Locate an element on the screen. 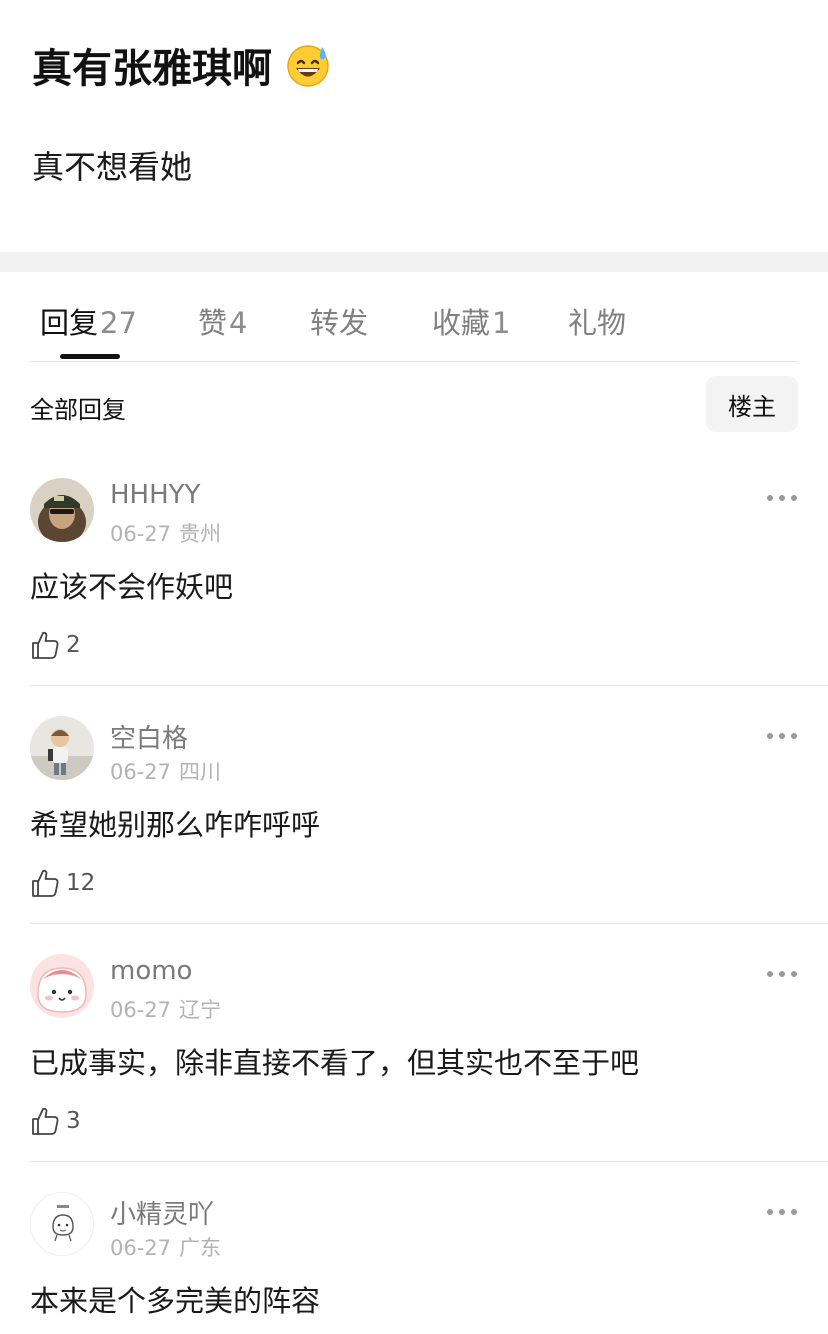  tab-favorites-count: 1 is located at coordinates (501, 323).